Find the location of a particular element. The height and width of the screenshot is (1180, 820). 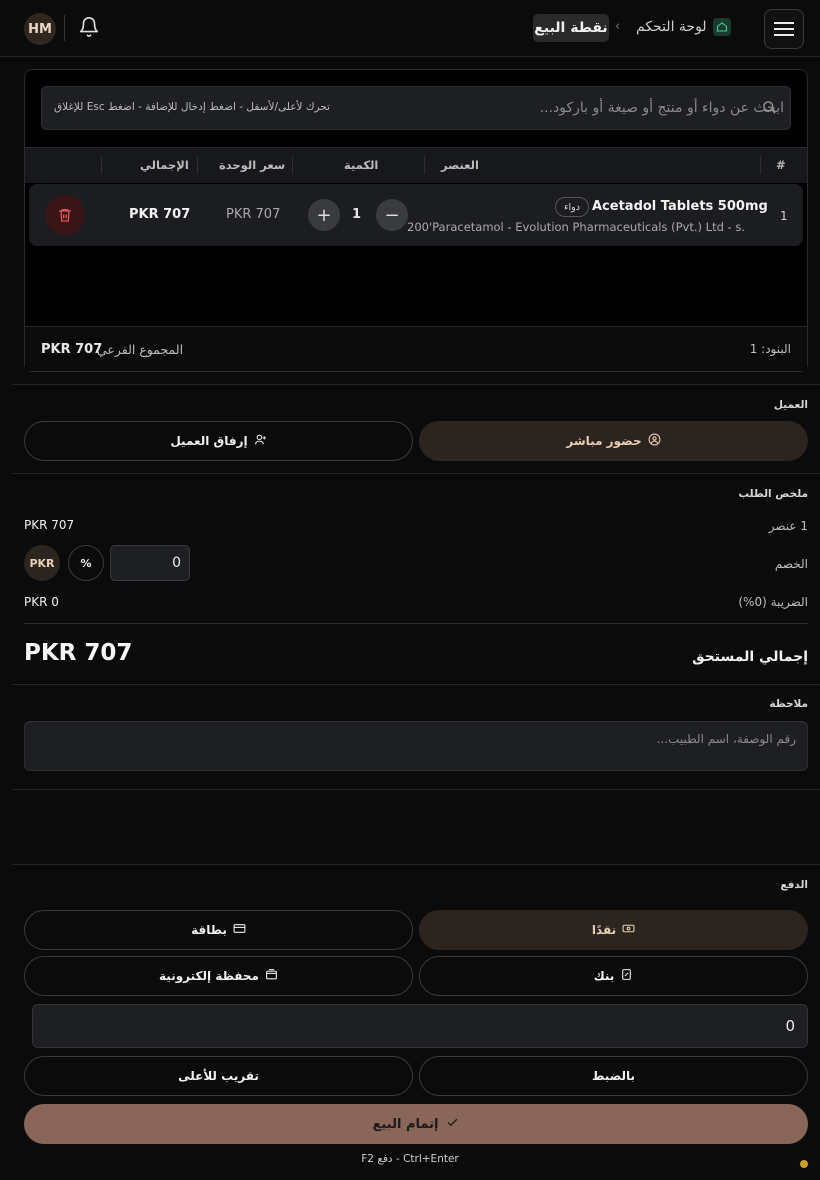

discount-label: الخصم is located at coordinates (791, 564).